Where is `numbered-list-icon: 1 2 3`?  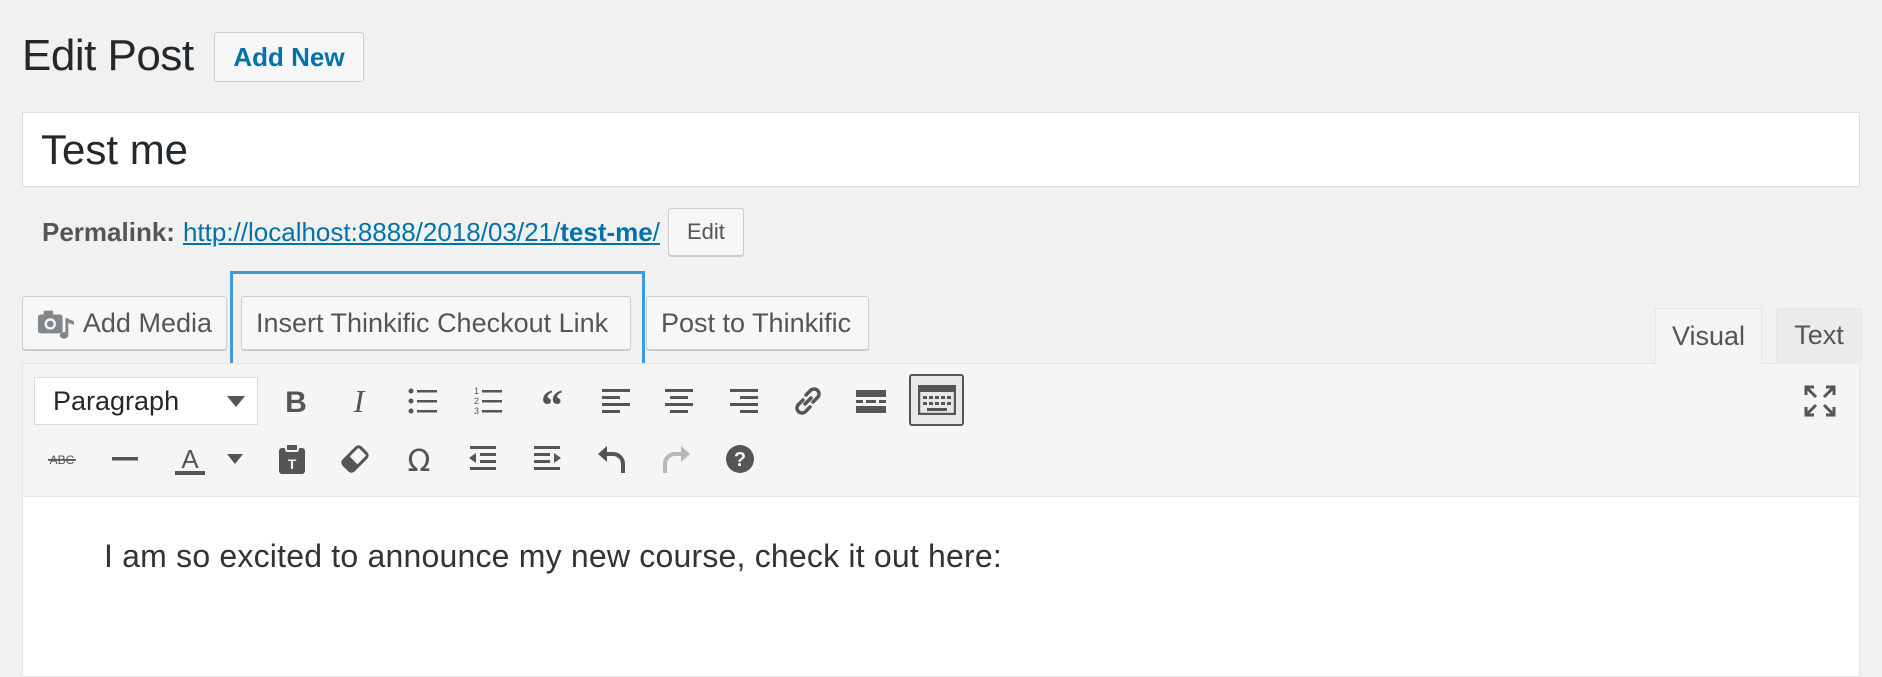 numbered-list-icon: 1 2 3 is located at coordinates (488, 401).